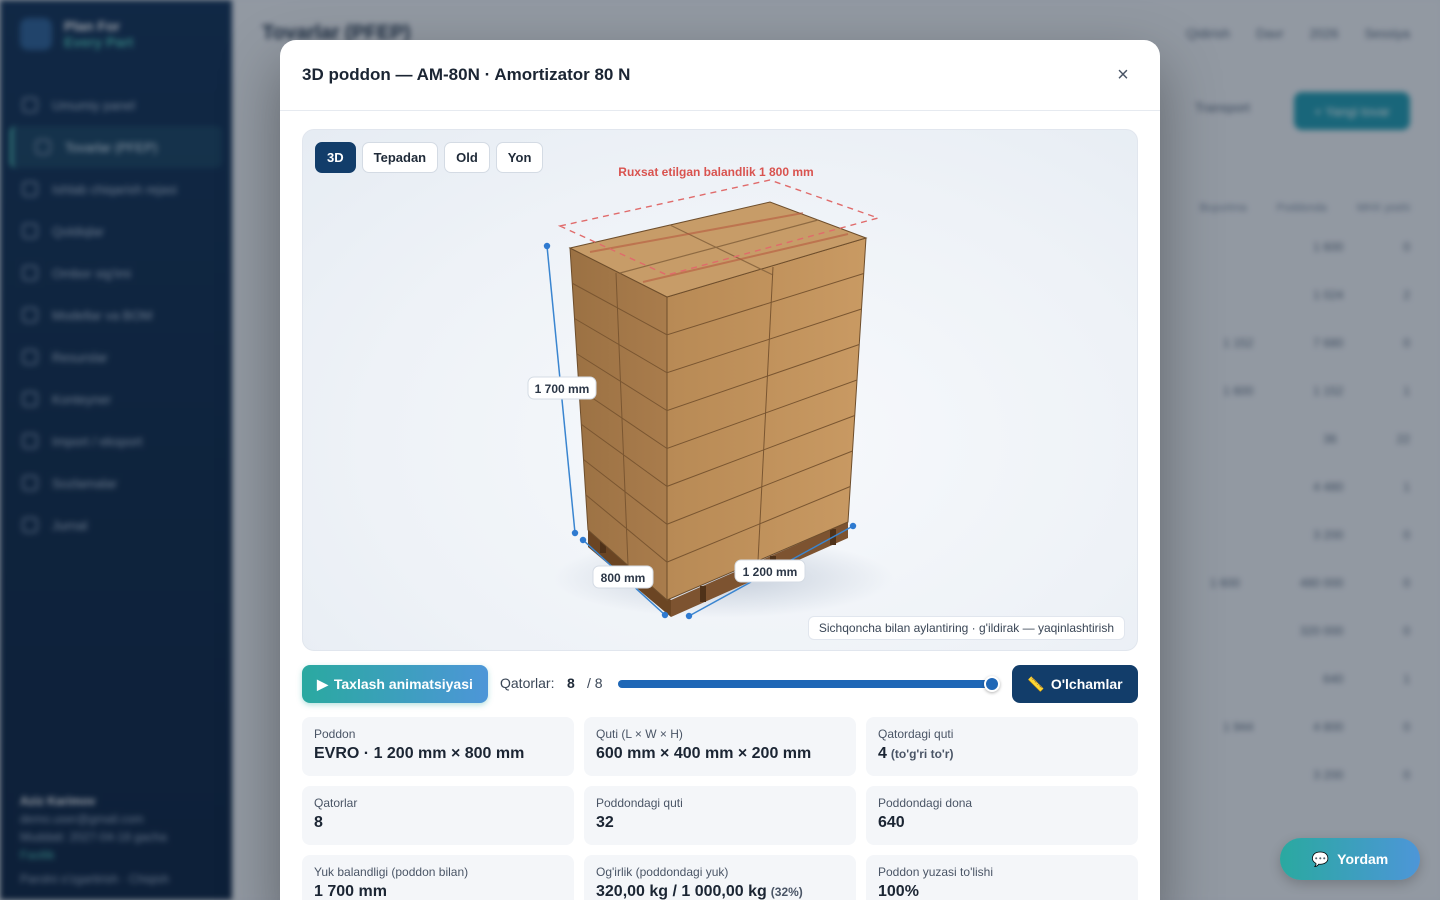 The image size is (1440, 900). What do you see at coordinates (898, 891) in the screenshot?
I see `stat-value: 100%` at bounding box center [898, 891].